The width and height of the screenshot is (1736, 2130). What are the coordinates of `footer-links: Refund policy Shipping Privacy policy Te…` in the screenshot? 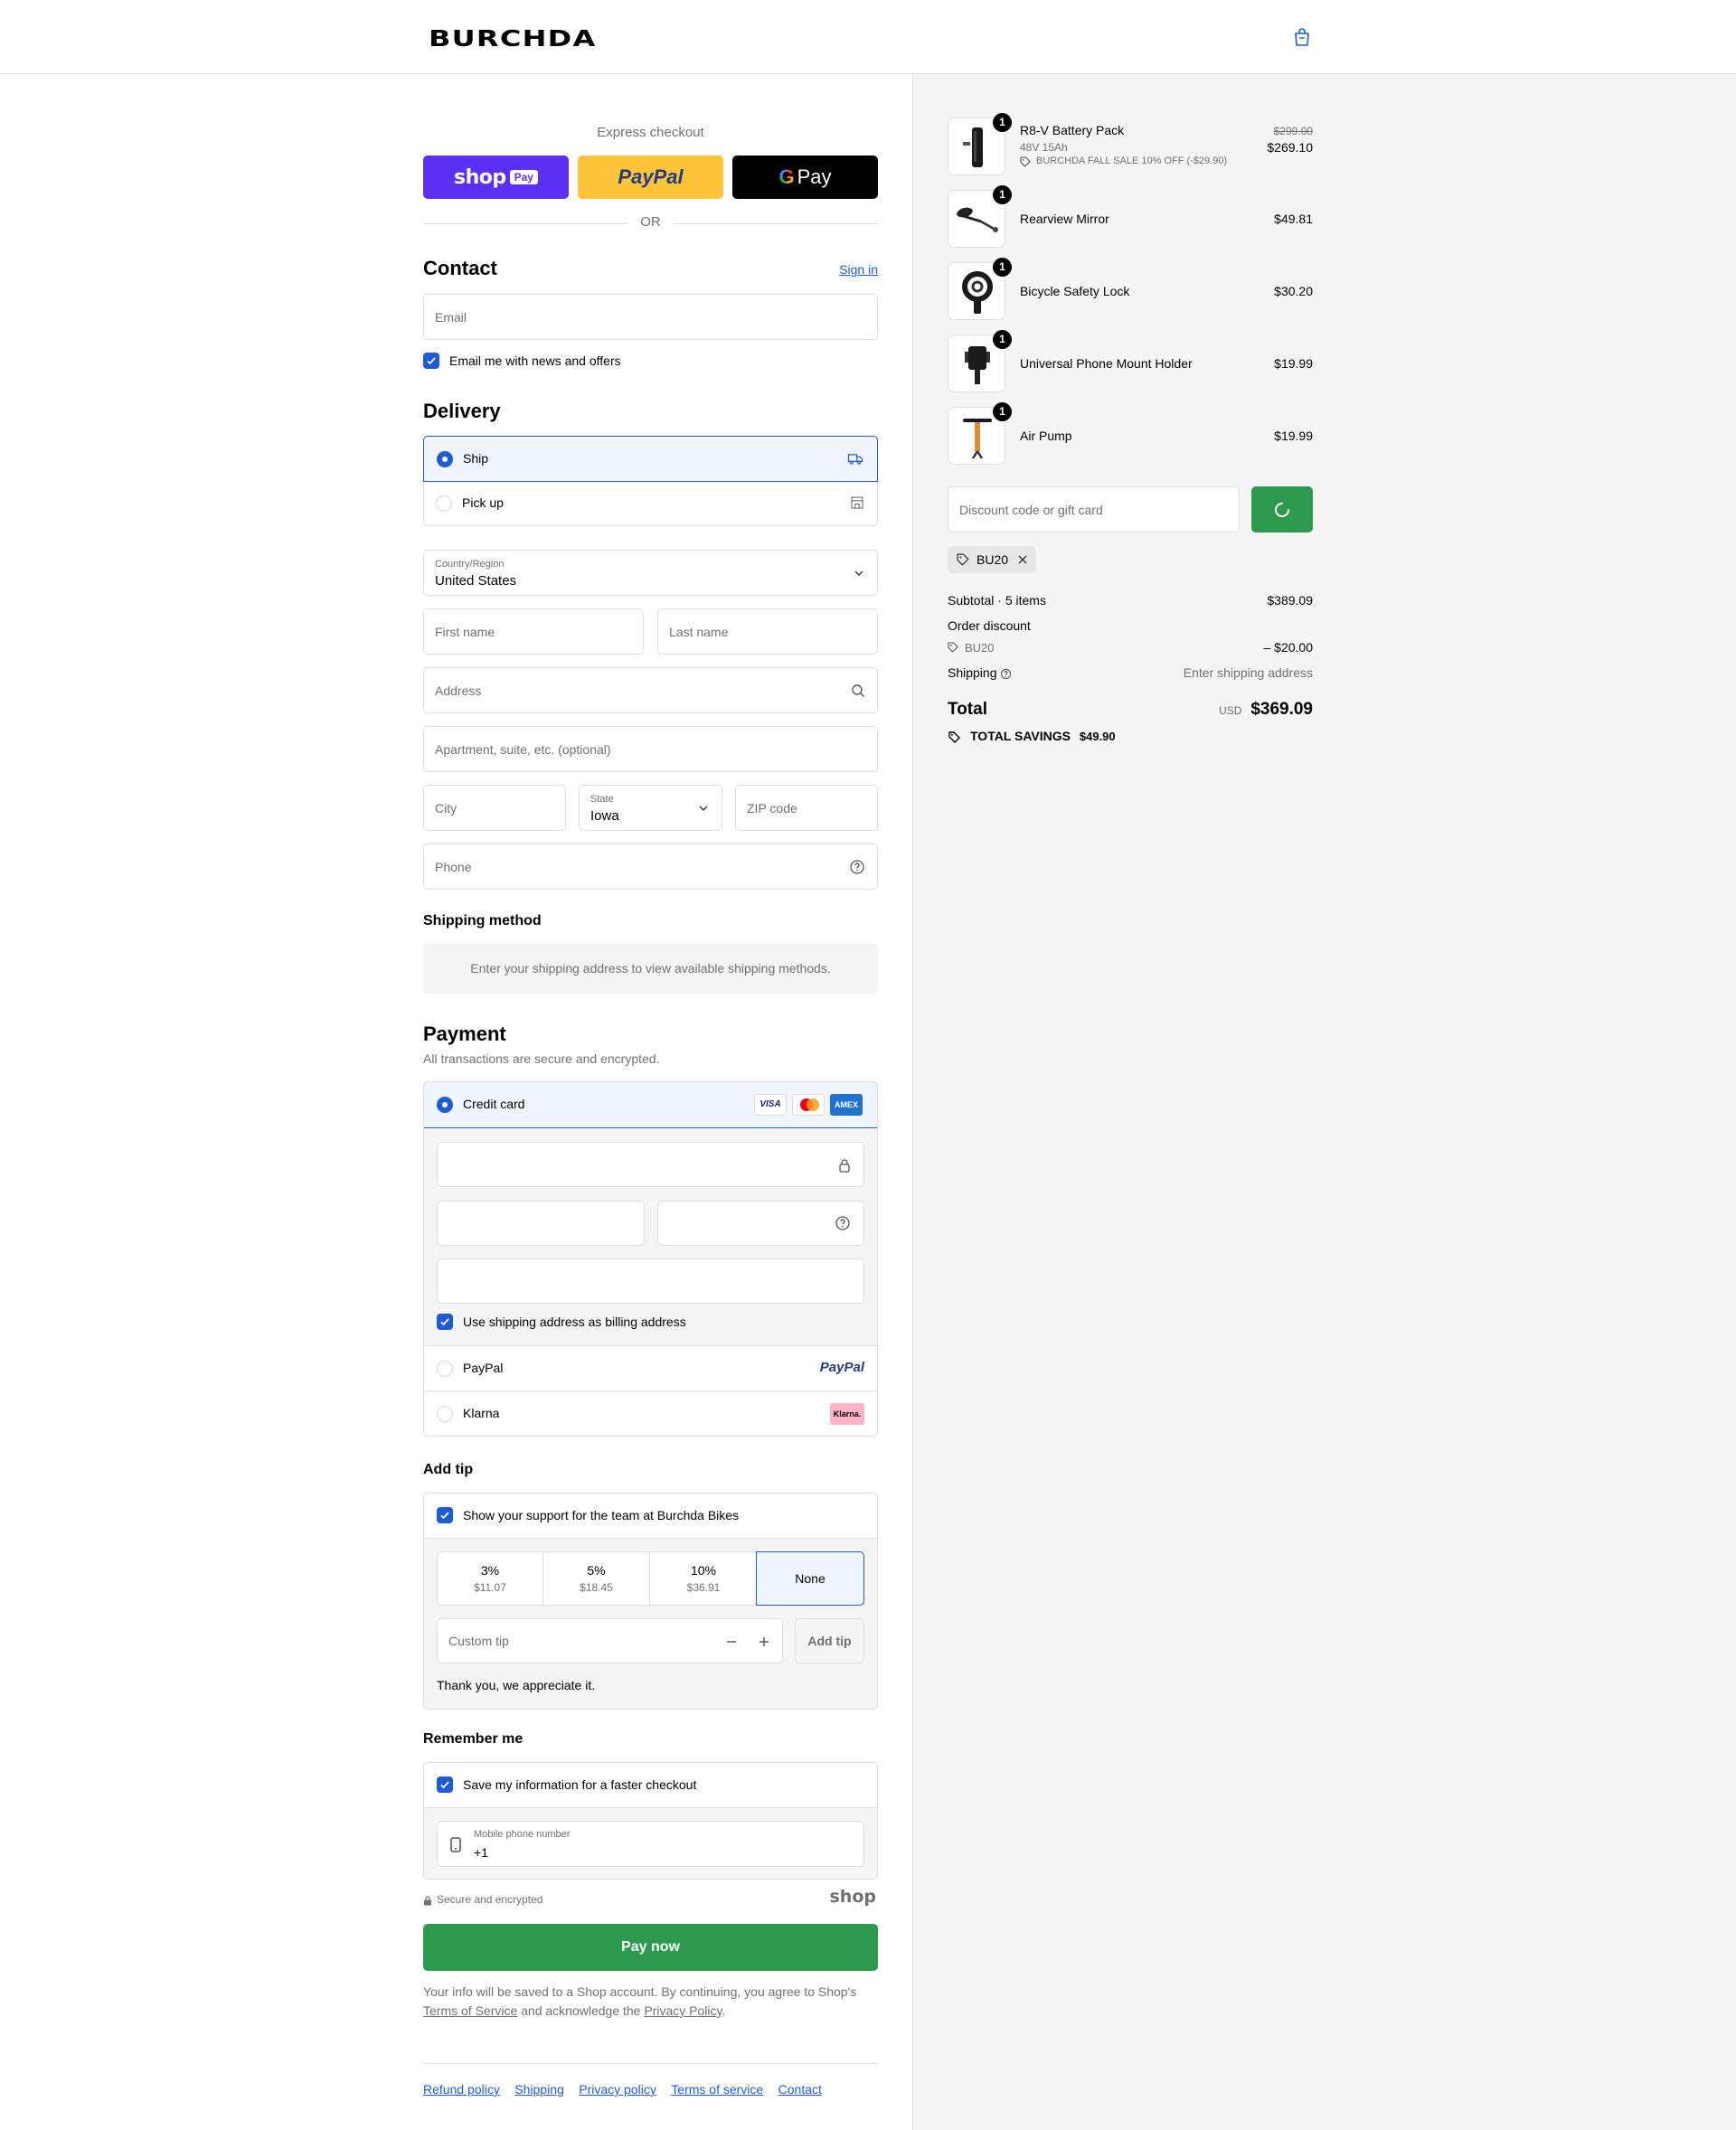 It's located at (628, 2090).